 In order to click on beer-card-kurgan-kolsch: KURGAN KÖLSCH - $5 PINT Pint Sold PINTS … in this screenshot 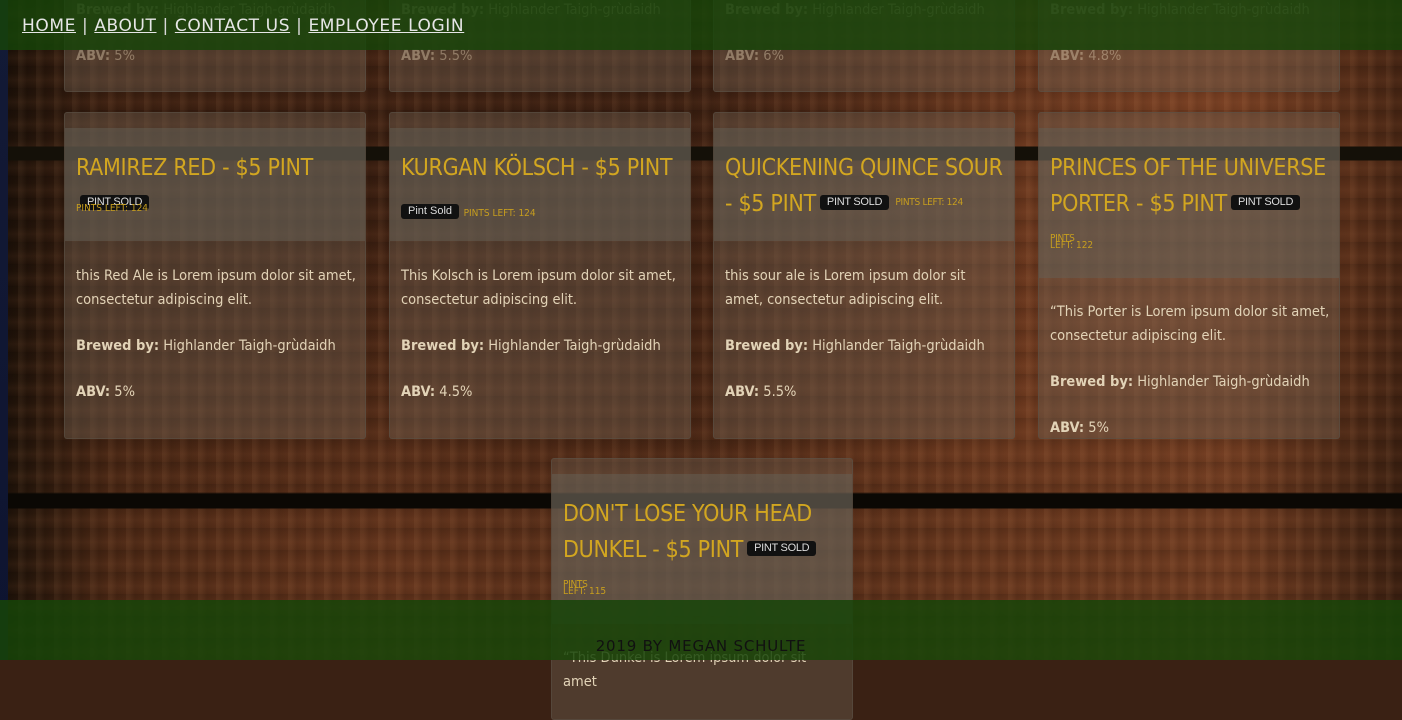, I will do `click(540, 275)`.